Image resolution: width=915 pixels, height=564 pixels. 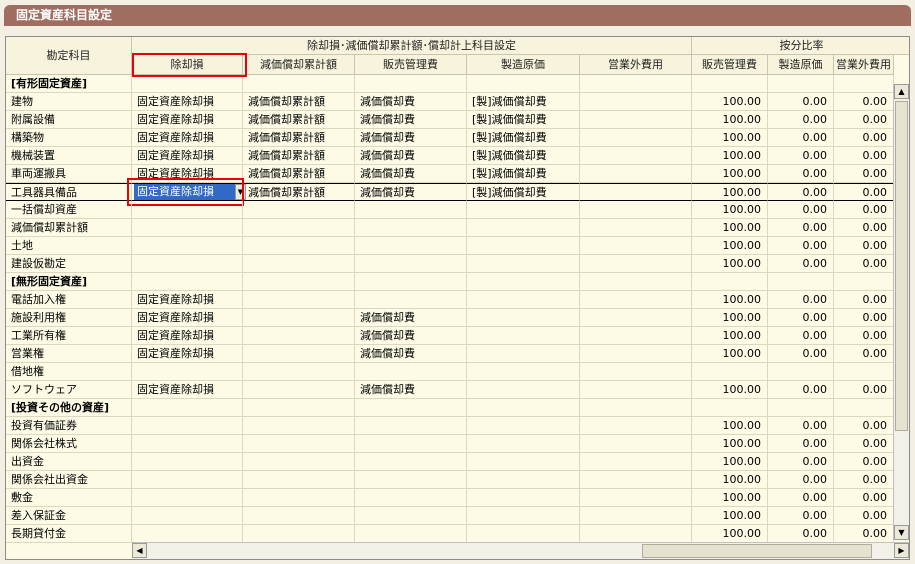 I want to click on header-col-8: 営業外費用, so click(x=864, y=65).